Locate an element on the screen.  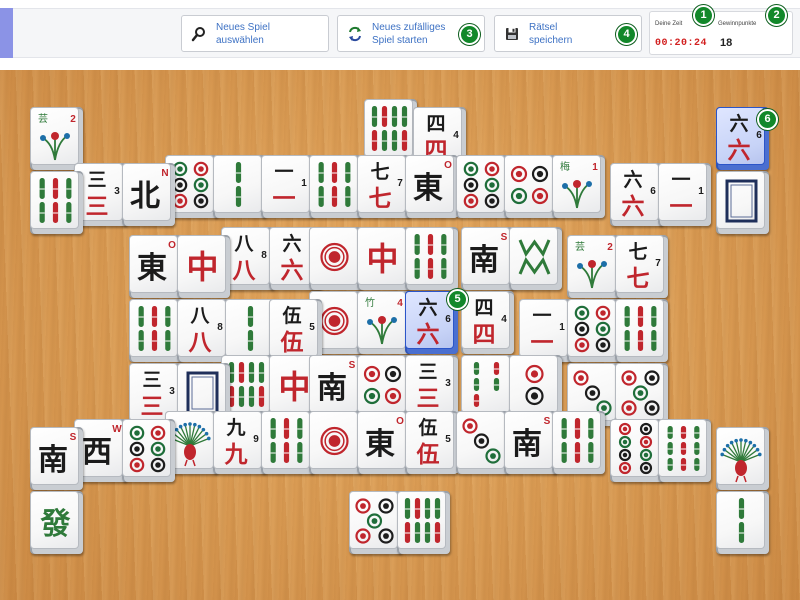
mahjong-tile-flower: 竹4 is located at coordinates (383, 322).